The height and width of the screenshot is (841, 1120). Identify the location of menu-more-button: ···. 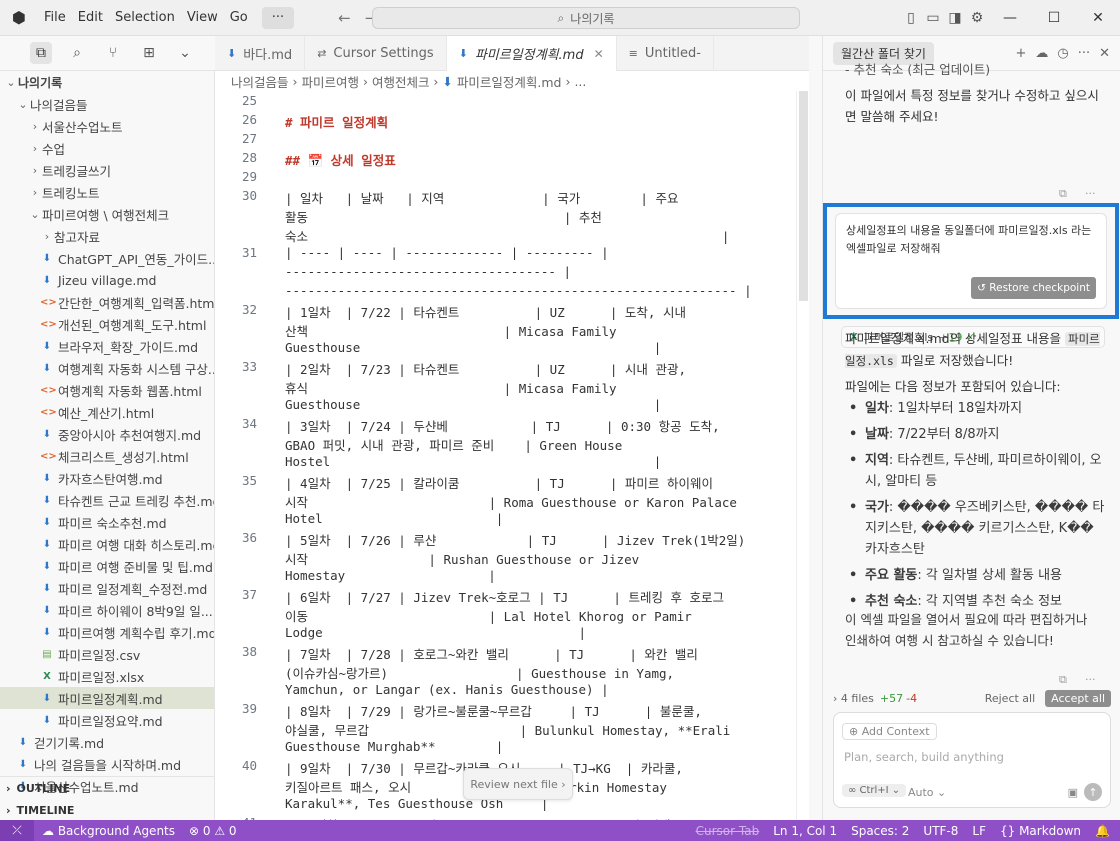
(278, 17).